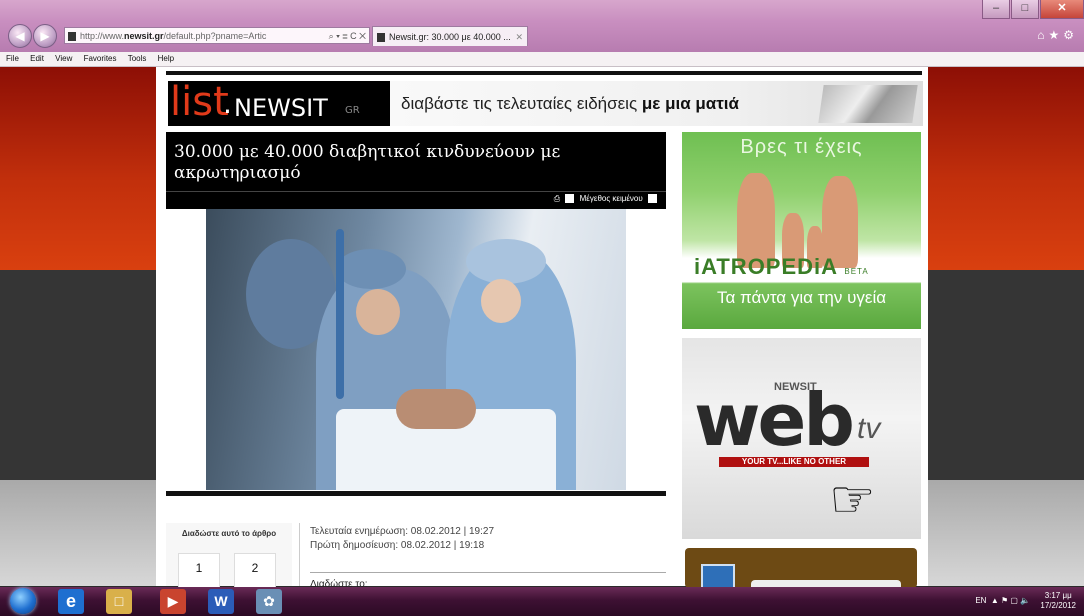 The image size is (1084, 616). I want to click on window-controls: – □ ✕, so click(1032, 11).